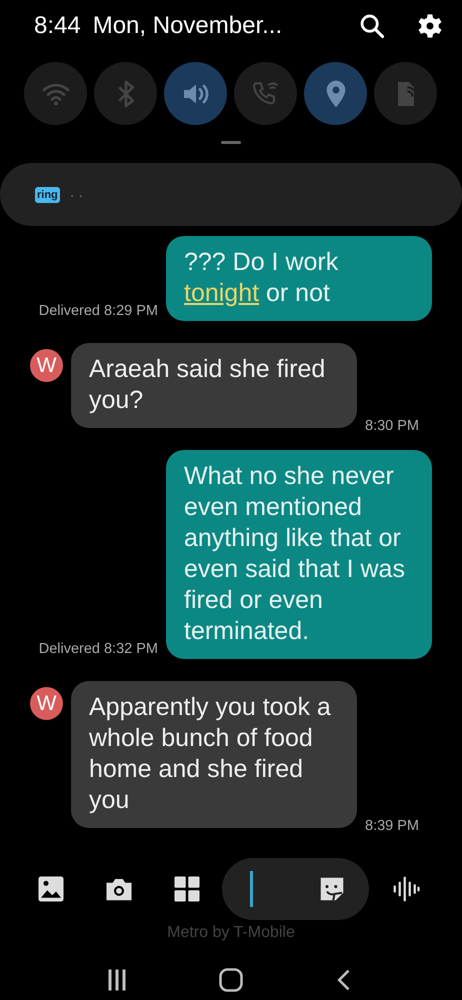 This screenshot has width=462, height=1000. Describe the element at coordinates (299, 554) in the screenshot. I see `sent-message: What no she never even mentioned anything like that or even said that I was fired or even terminated.` at that location.